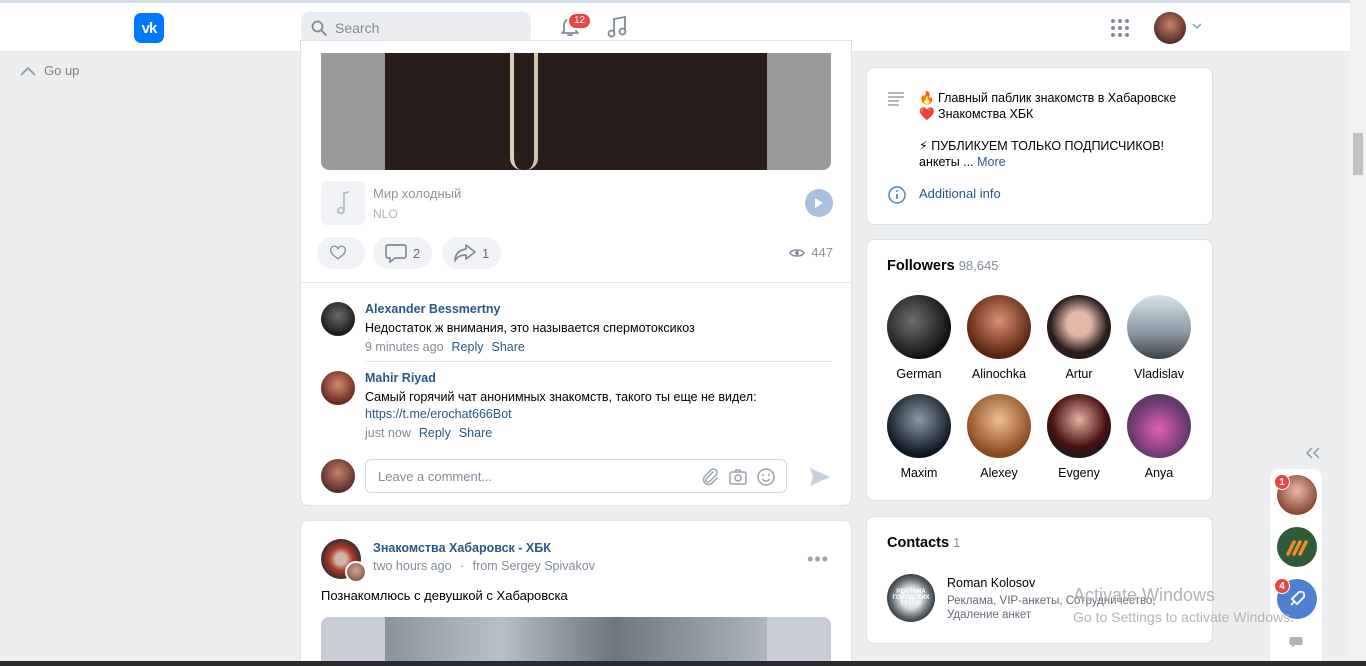  What do you see at coordinates (919, 437) in the screenshot?
I see `follower-item: Maxim` at bounding box center [919, 437].